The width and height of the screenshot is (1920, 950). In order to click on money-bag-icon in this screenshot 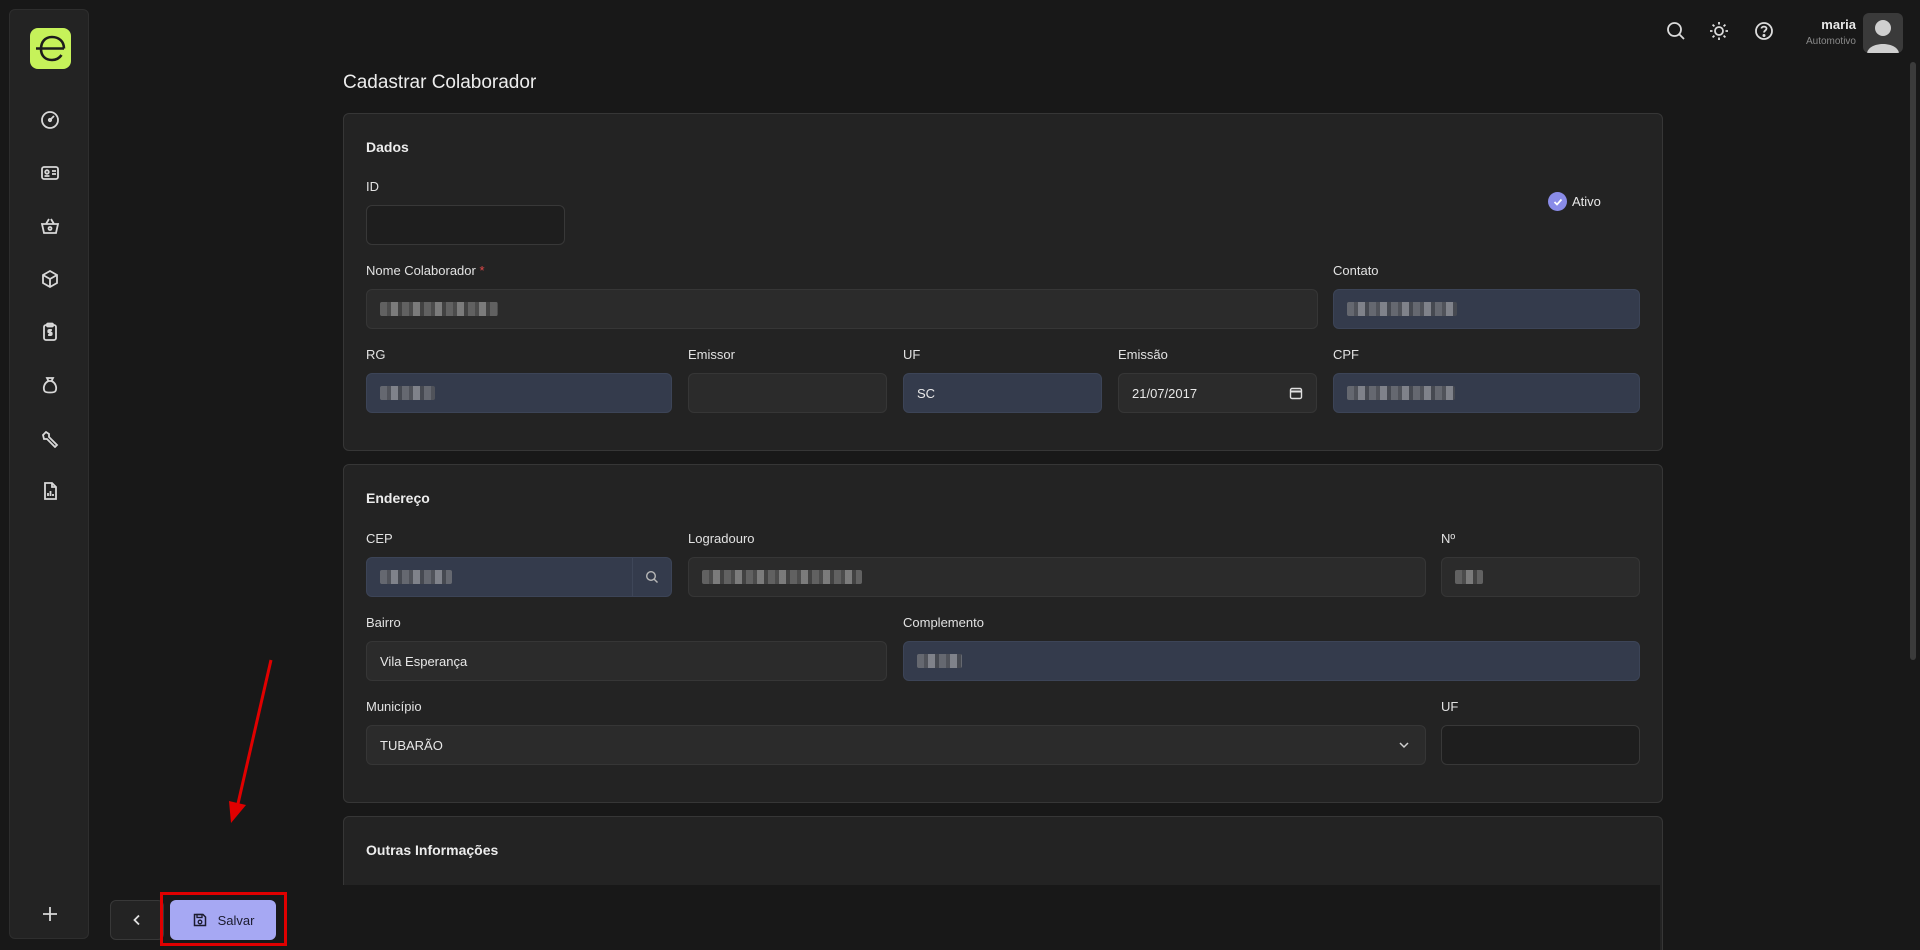, I will do `click(50, 385)`.